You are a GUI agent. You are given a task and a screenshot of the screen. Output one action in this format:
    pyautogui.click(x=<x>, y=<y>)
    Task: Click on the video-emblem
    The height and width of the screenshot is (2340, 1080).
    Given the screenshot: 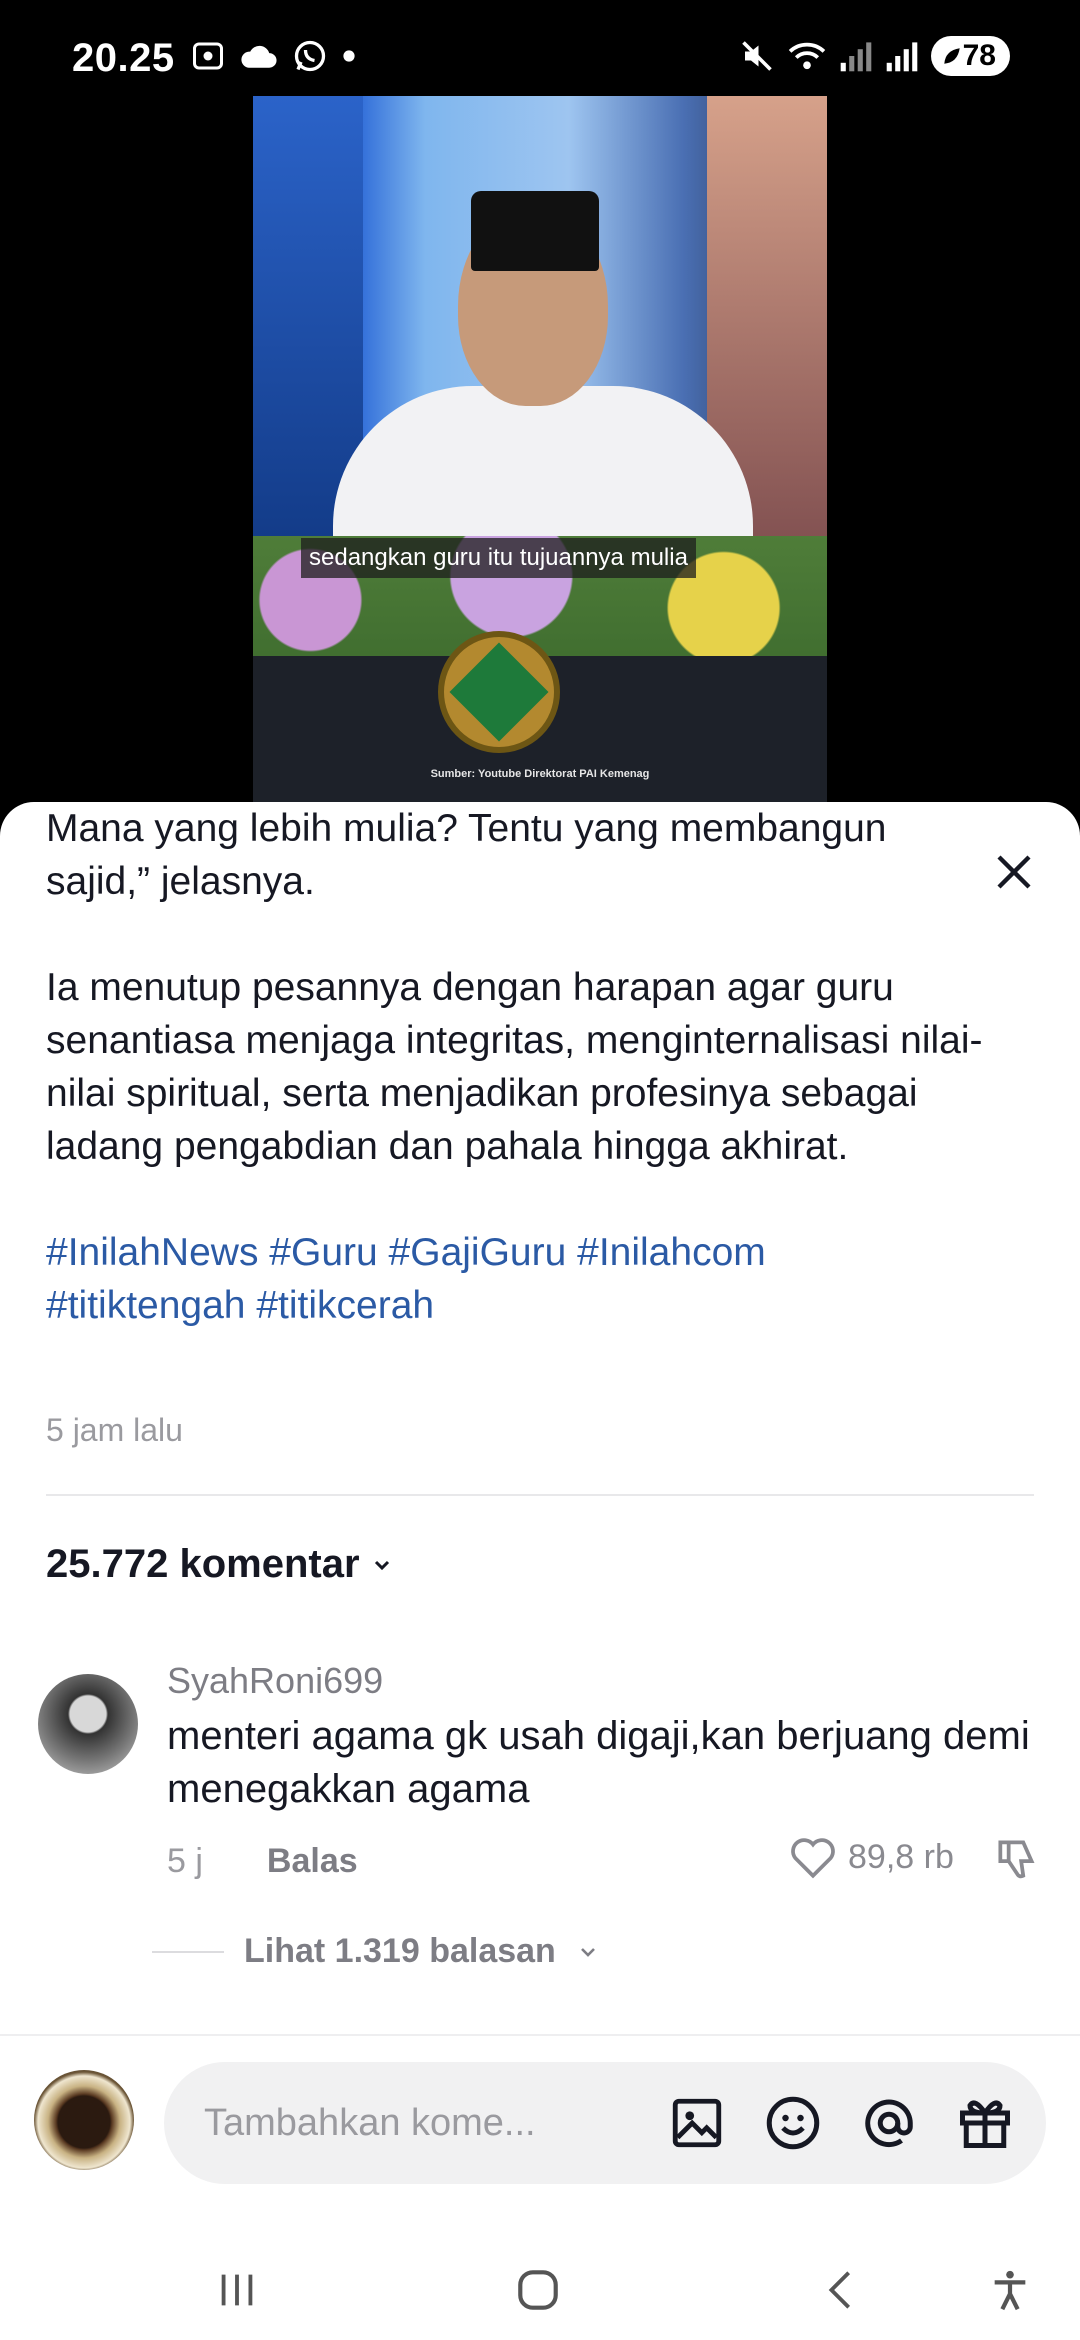 What is the action you would take?
    pyautogui.click(x=499, y=692)
    